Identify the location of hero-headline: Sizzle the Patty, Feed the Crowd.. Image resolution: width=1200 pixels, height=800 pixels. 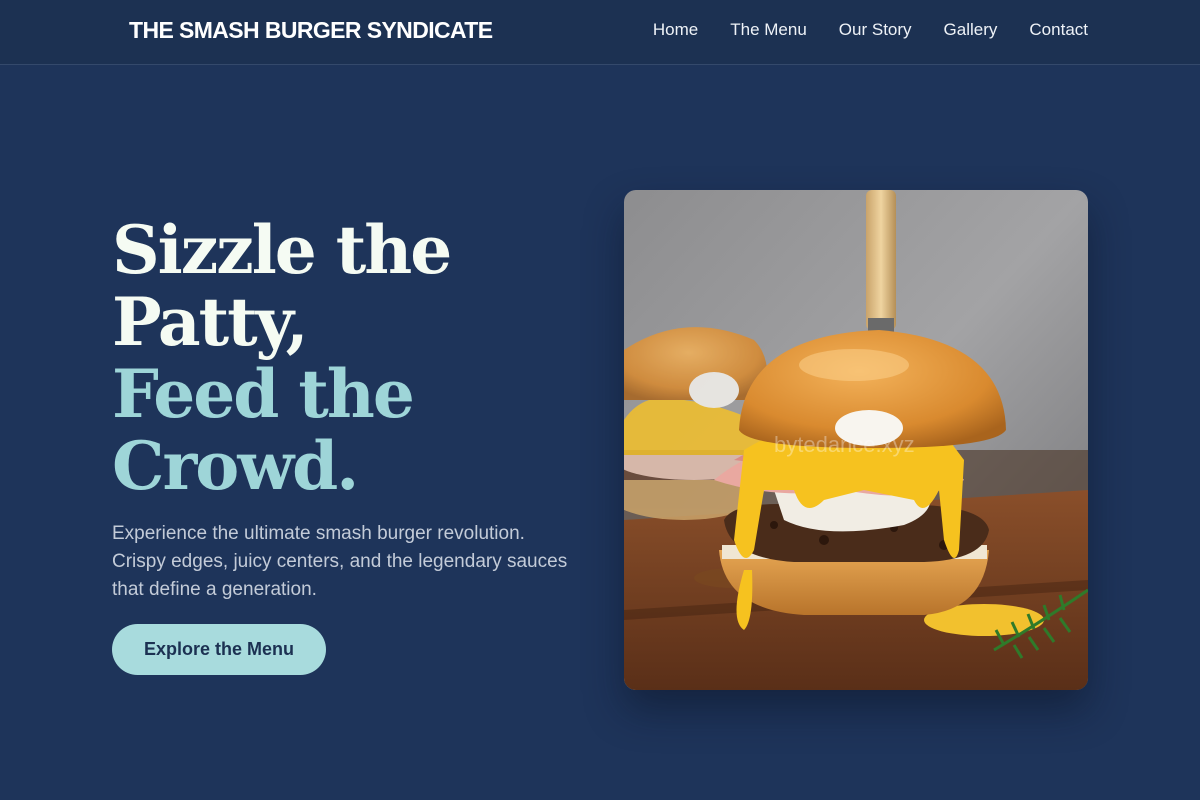
(352, 358).